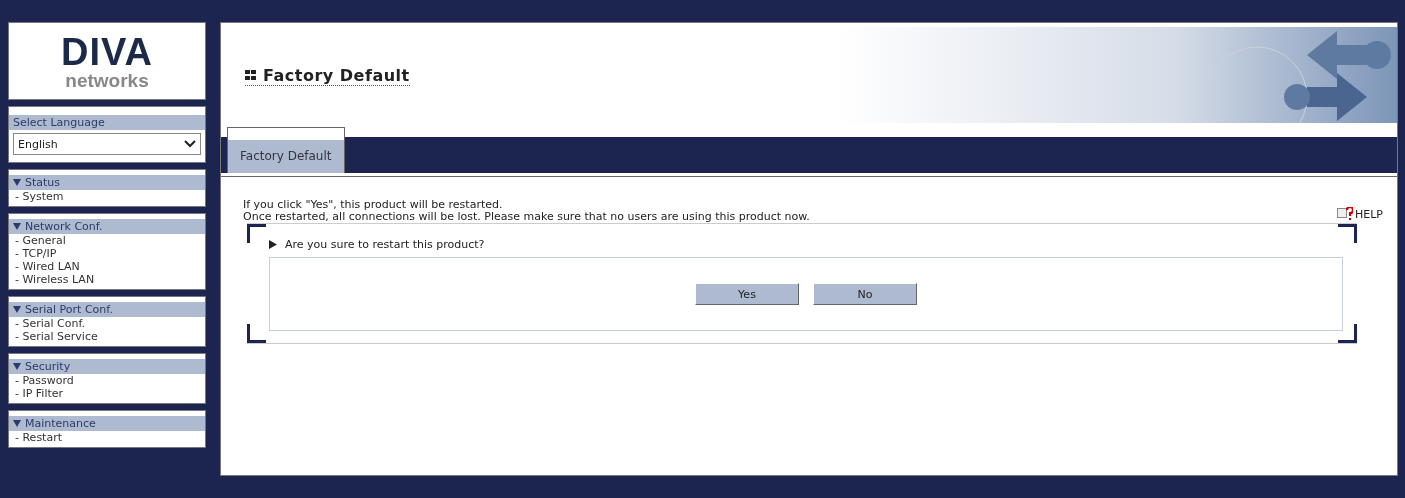 Image resolution: width=1405 pixels, height=498 pixels. I want to click on sidebar-item: - Wired LAN, so click(107, 266).